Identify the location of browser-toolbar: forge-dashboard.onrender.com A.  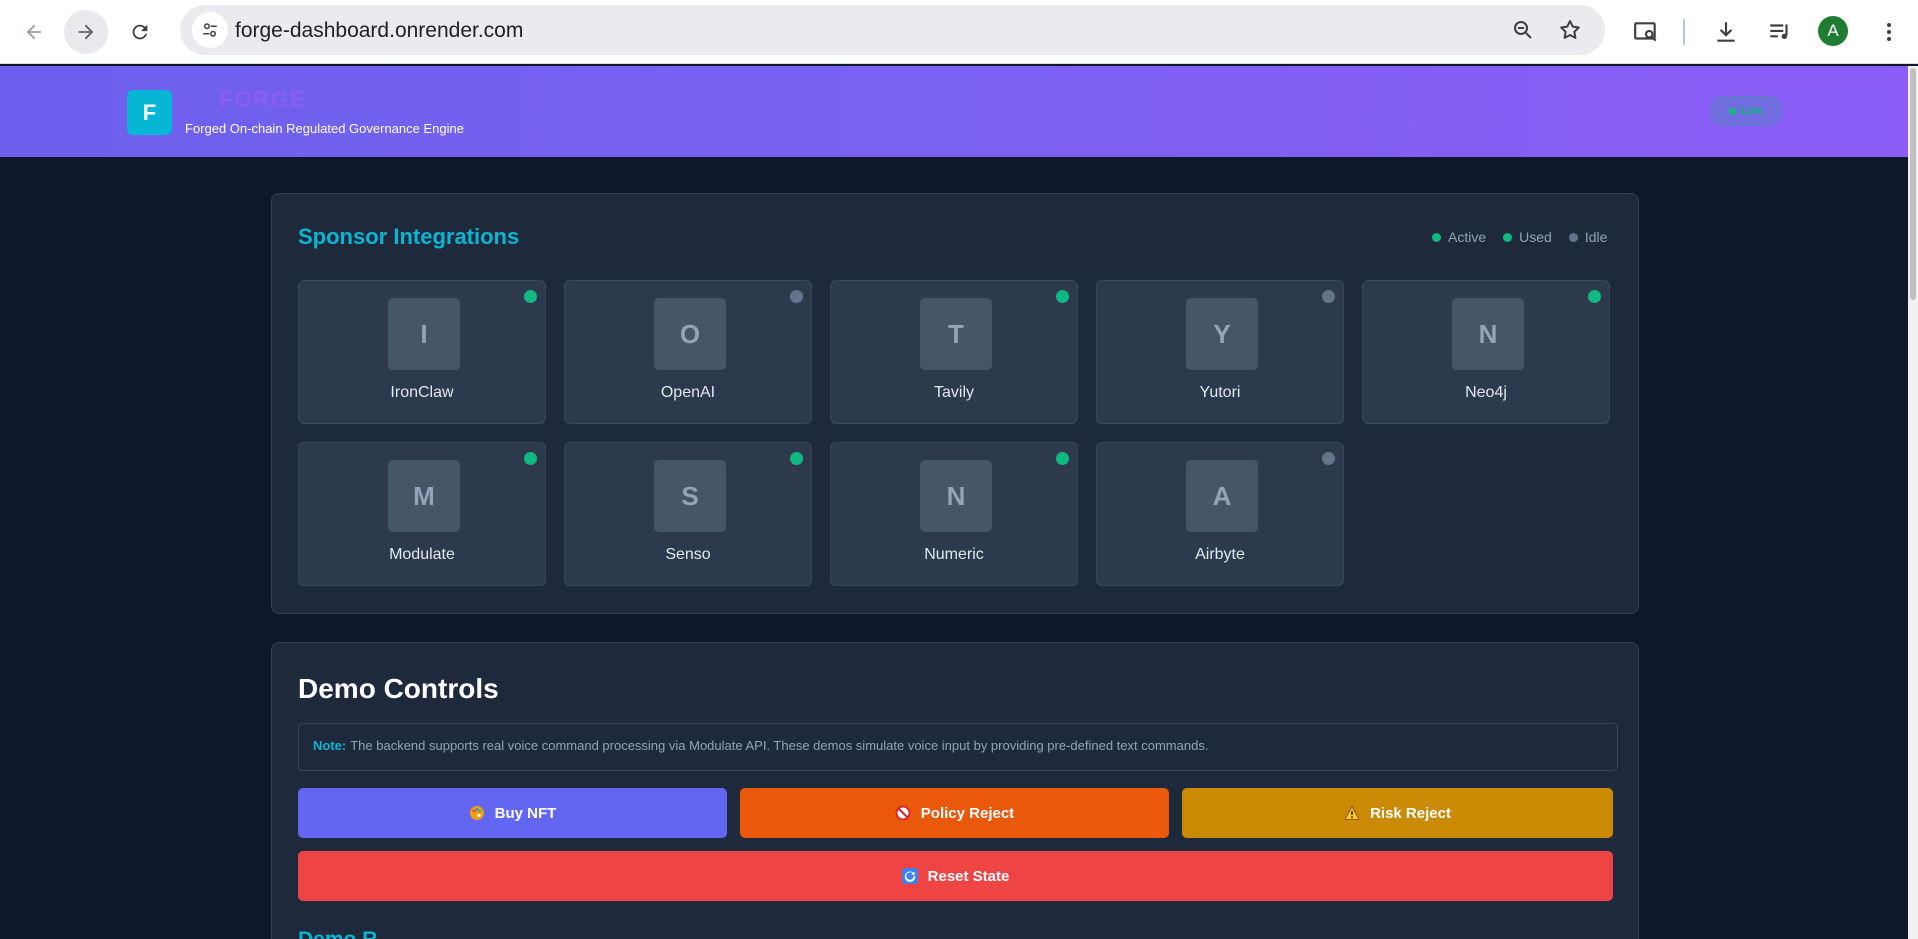
(959, 32).